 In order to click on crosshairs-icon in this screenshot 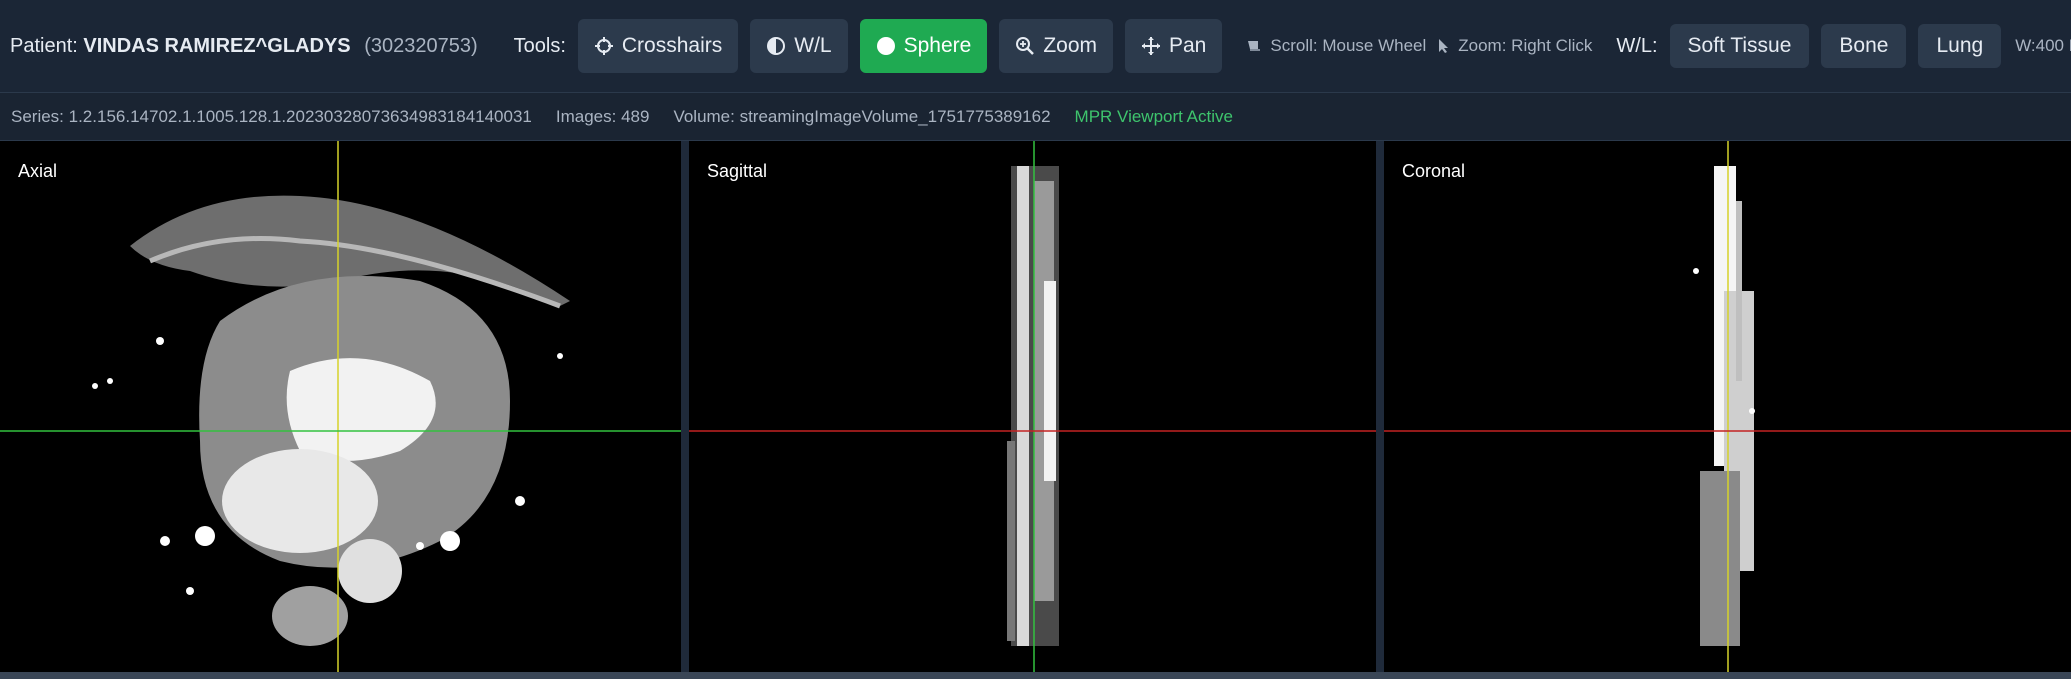, I will do `click(604, 46)`.